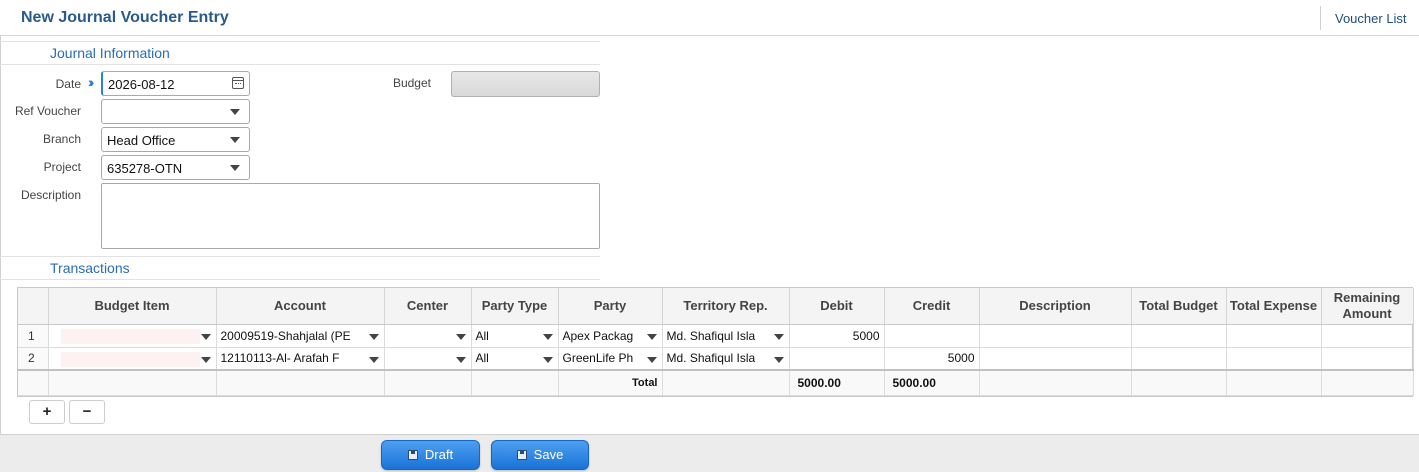 The height and width of the screenshot is (472, 1419). Describe the element at coordinates (300, 268) in the screenshot. I see `transactions-heading: Transactions` at that location.